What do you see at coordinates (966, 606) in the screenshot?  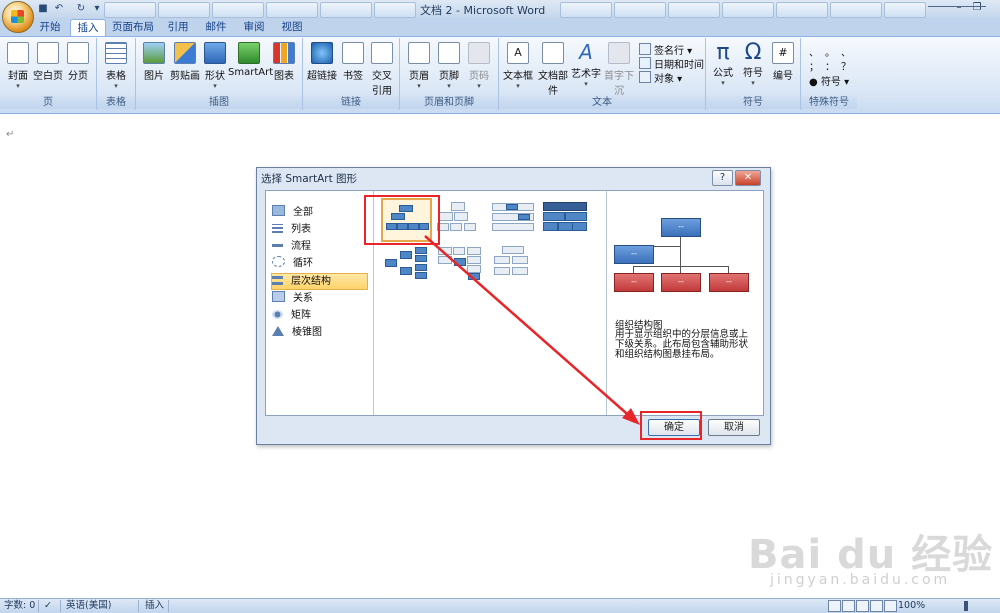 I see `zoom-slider-thumb` at bounding box center [966, 606].